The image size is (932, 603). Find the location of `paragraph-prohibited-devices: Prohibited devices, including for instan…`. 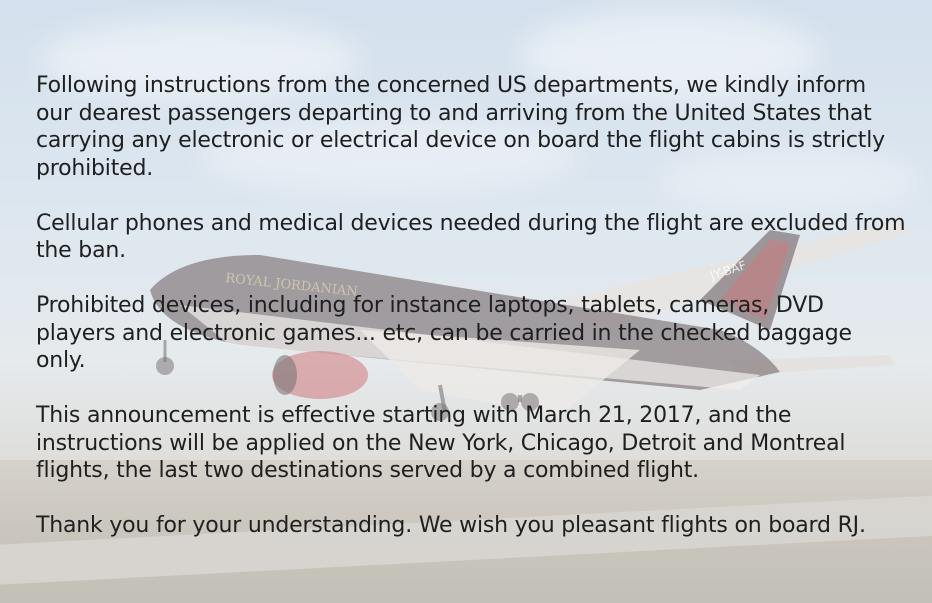

paragraph-prohibited-devices: Prohibited devices, including for instan… is located at coordinates (444, 333).